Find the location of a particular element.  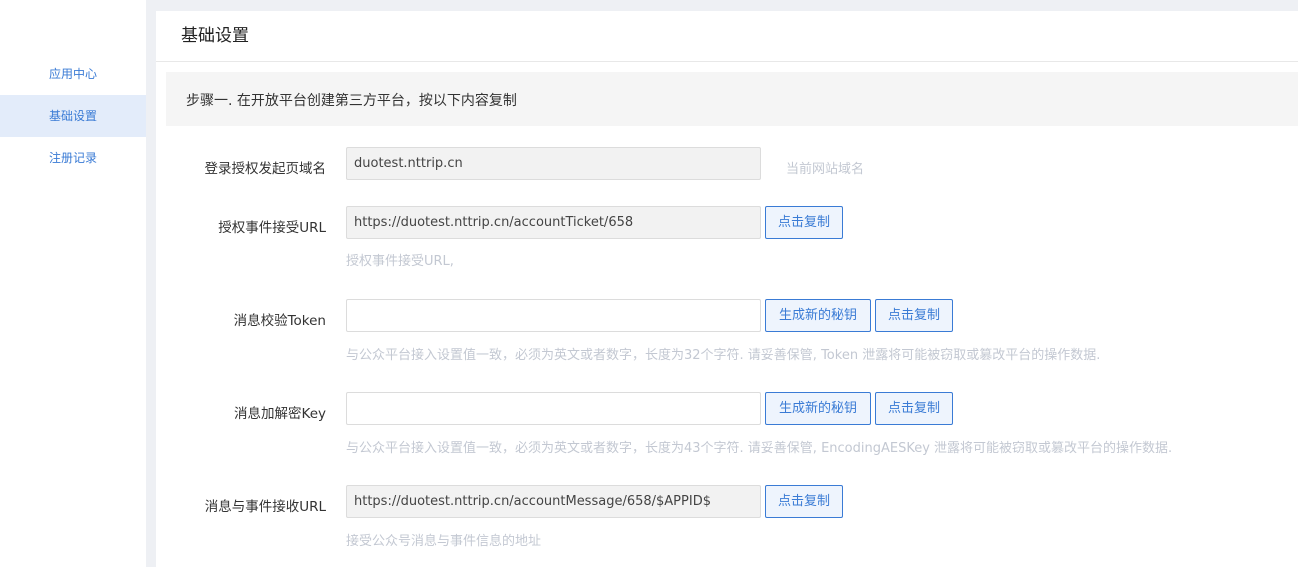

sidebar-item-basic-settings: 基础设置 is located at coordinates (73, 116).